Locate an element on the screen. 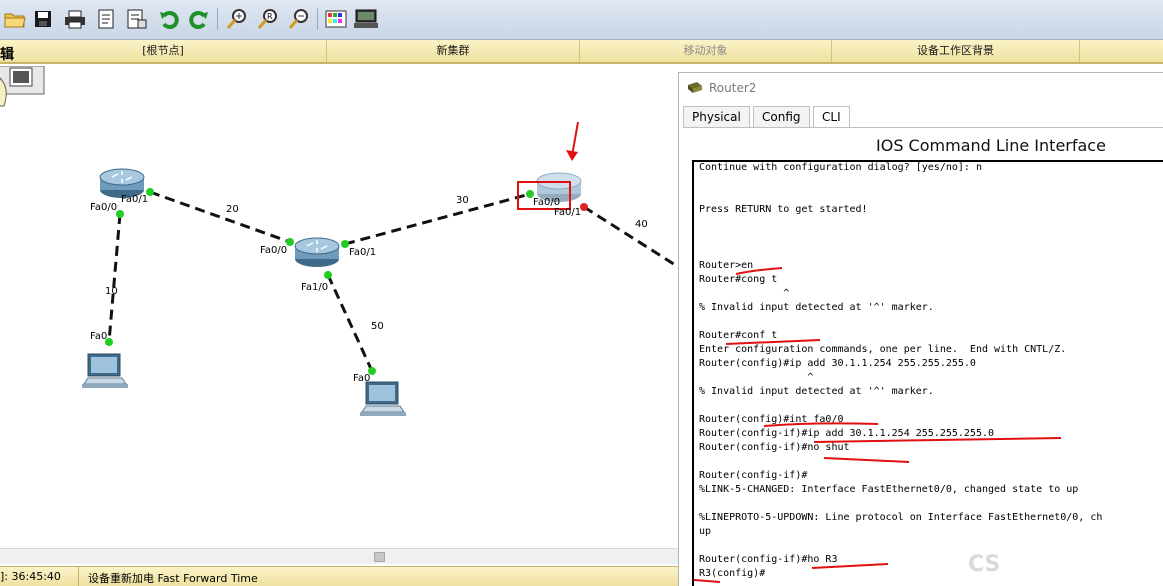 Image resolution: width=1163 pixels, height=586 pixels. cluster-icon is located at coordinates (22, 86).